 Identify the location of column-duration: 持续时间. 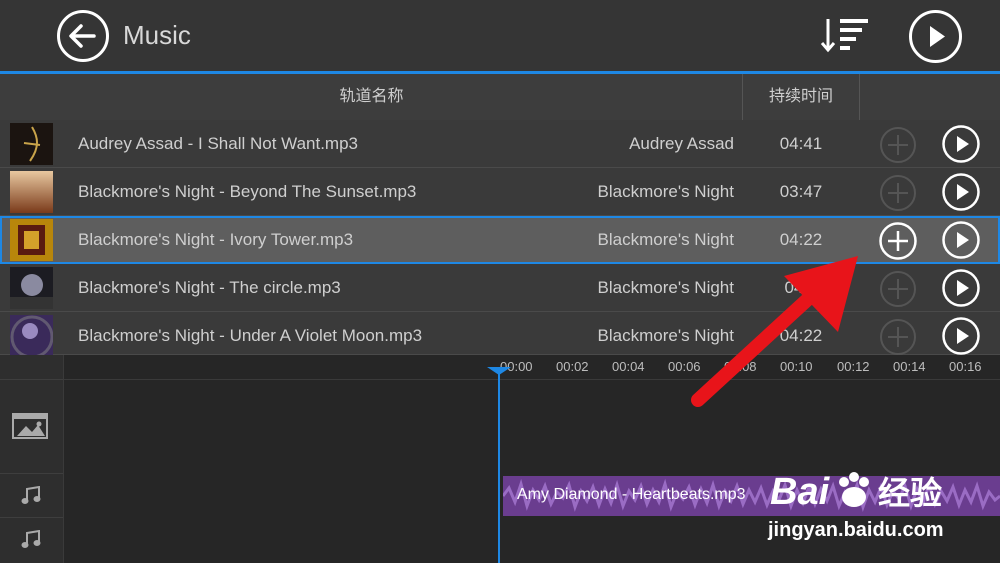
(801, 97).